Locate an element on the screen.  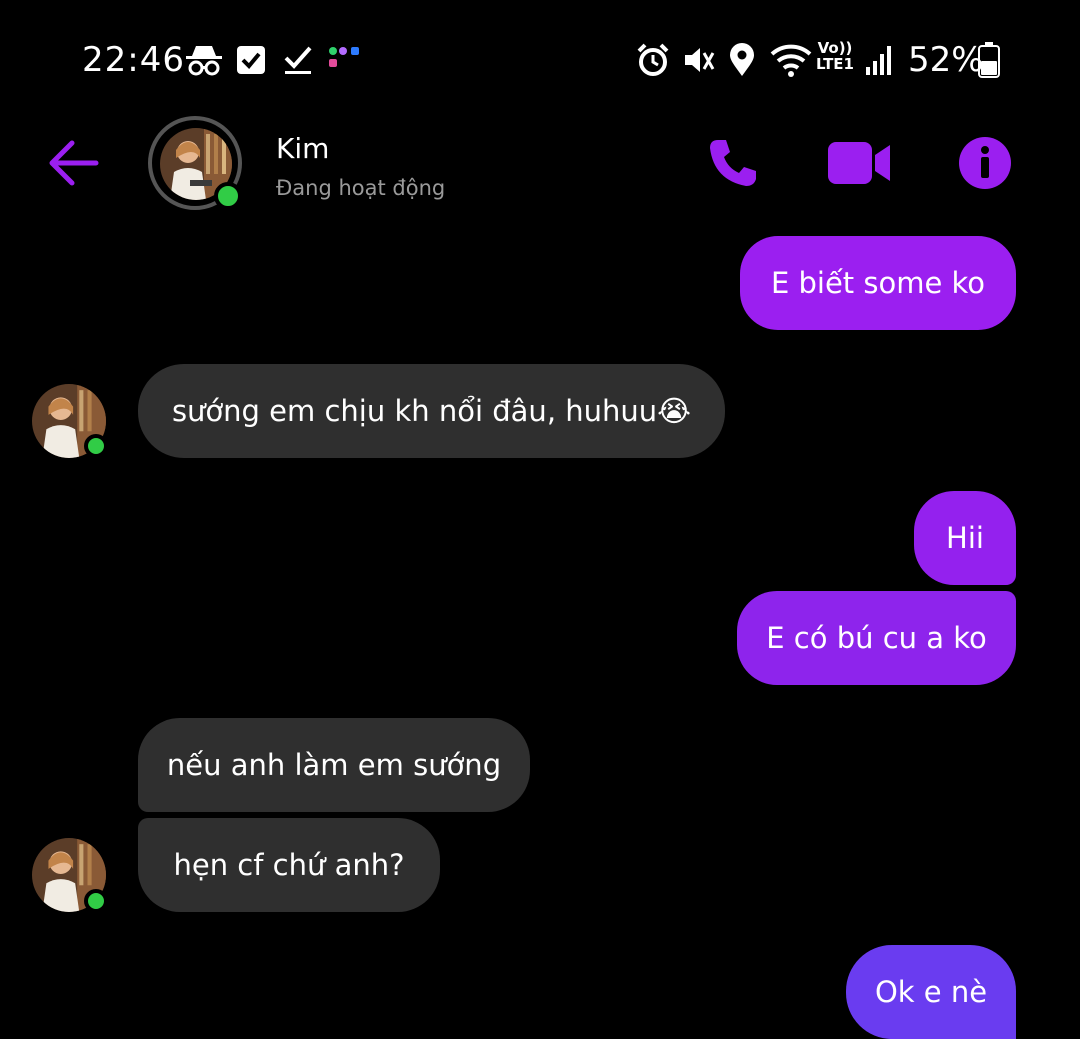
alarm-icon is located at coordinates (653, 60).